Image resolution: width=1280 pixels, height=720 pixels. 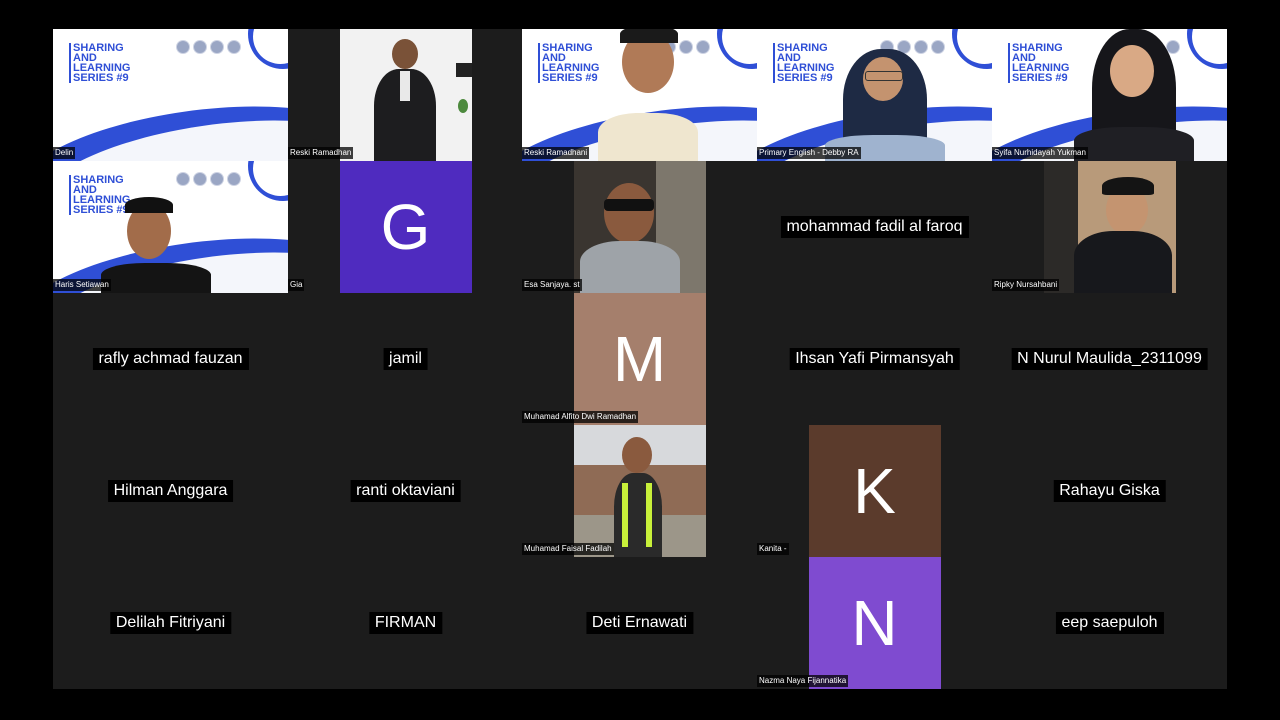 I want to click on participant-tile-fadil: mohammad fadil al faroq, so click(x=874, y=227).